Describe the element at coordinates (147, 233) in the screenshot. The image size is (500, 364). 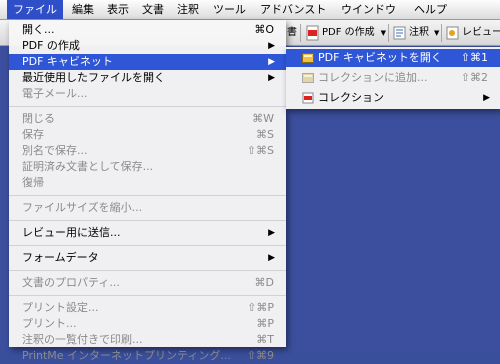
I see `menu-item-send-for-review: レビュー用に送信... ▶` at that location.